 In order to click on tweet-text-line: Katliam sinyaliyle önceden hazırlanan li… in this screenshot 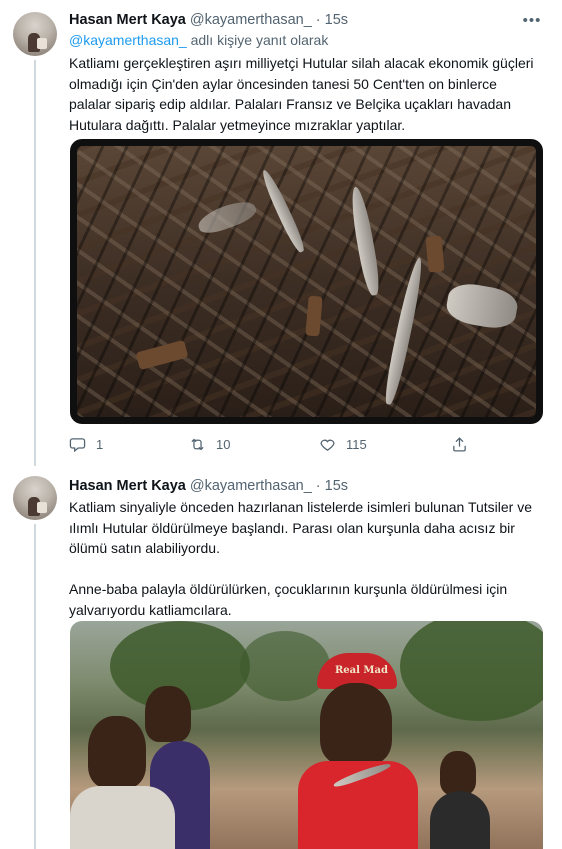, I will do `click(301, 507)`.